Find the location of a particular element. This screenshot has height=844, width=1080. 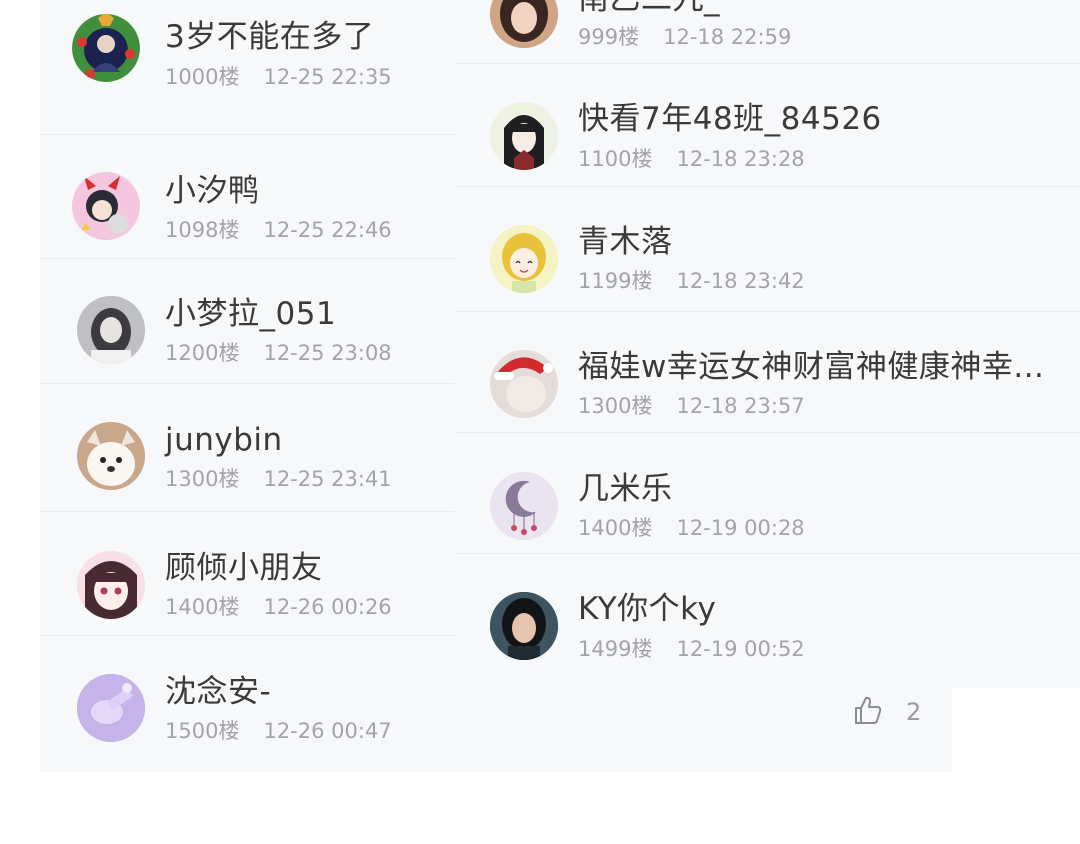

post-meta: 1400楼 12-19 00:28 is located at coordinates (691, 528).